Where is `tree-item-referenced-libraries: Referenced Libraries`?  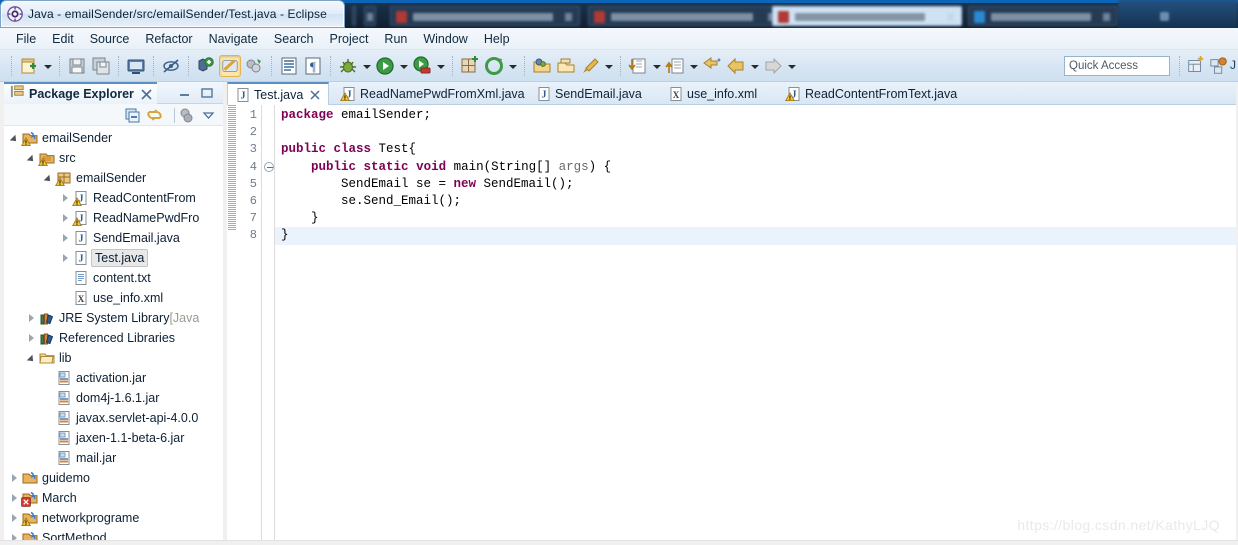
tree-item-referenced-libraries: Referenced Libraries is located at coordinates (113, 338).